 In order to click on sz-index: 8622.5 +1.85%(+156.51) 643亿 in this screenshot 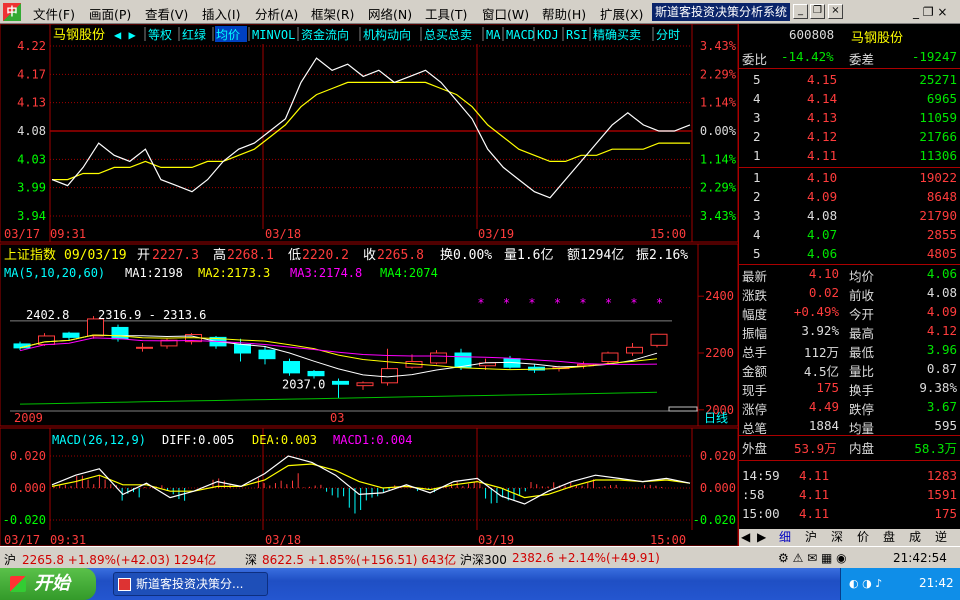, I will do `click(359, 560)`.